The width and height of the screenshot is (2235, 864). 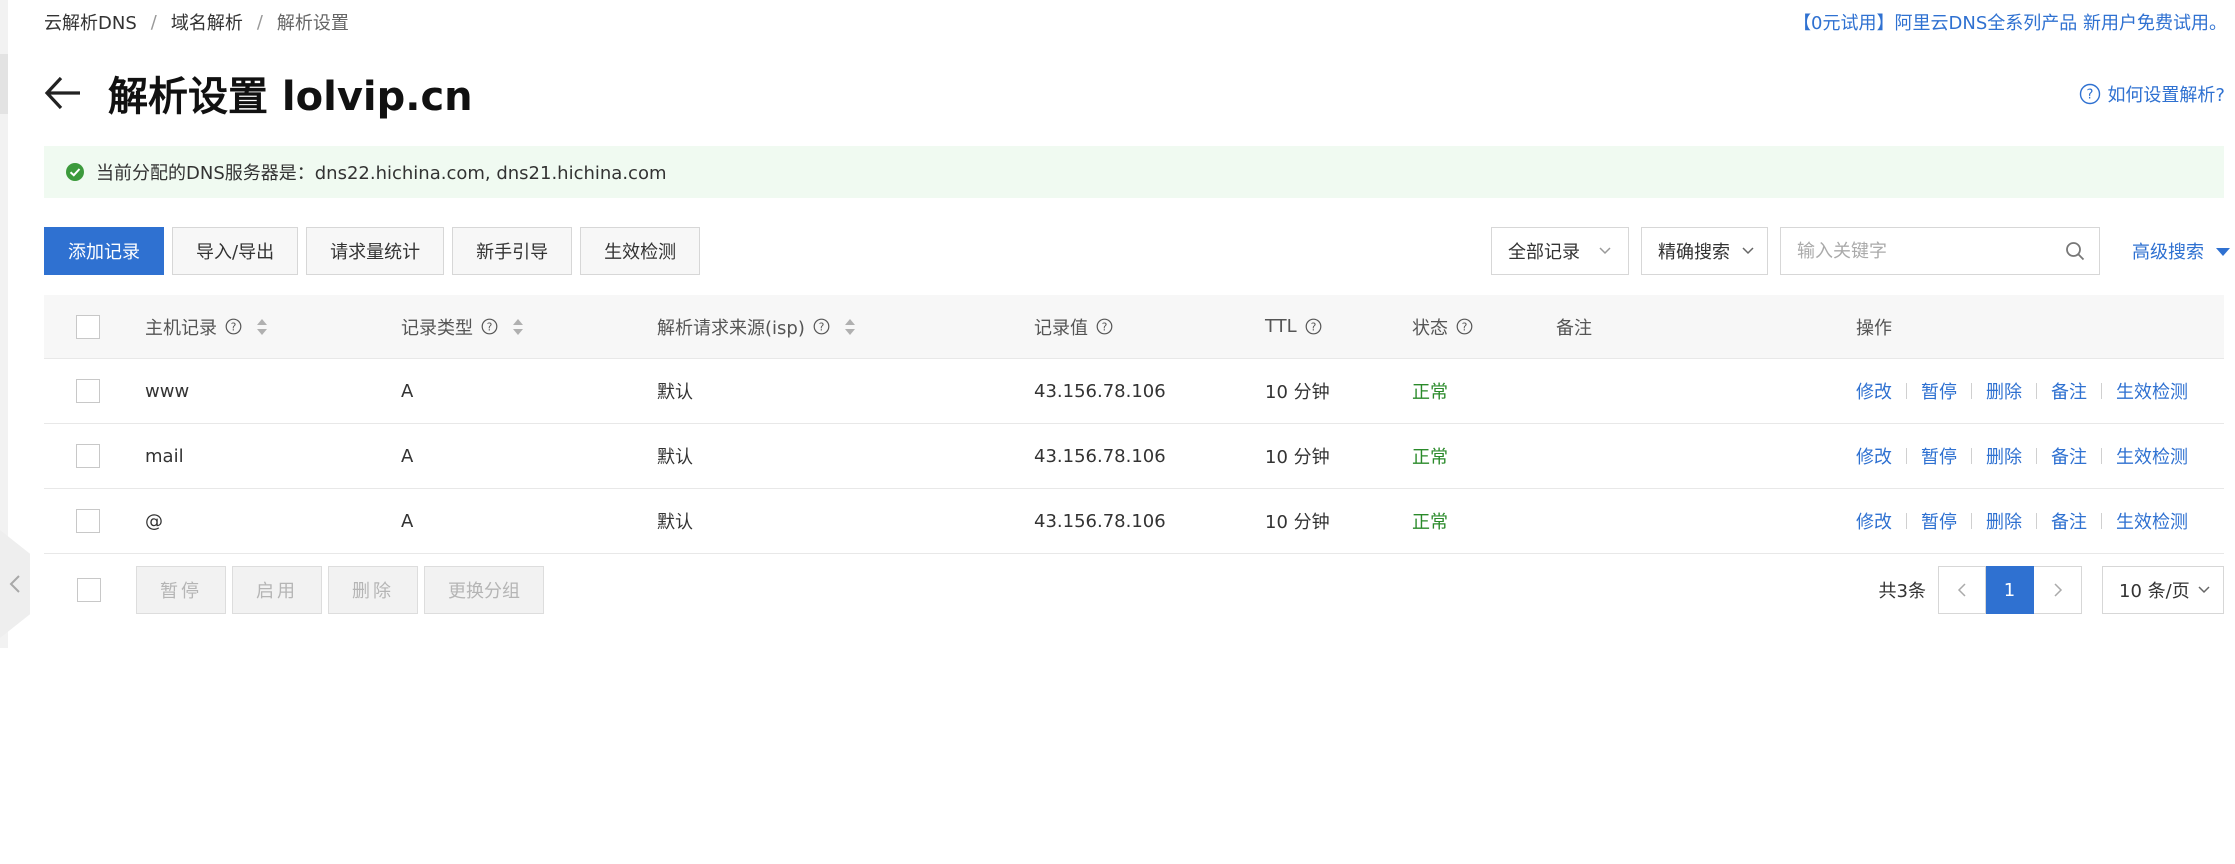 I want to click on left-edge-marker, so click(x=4, y=84).